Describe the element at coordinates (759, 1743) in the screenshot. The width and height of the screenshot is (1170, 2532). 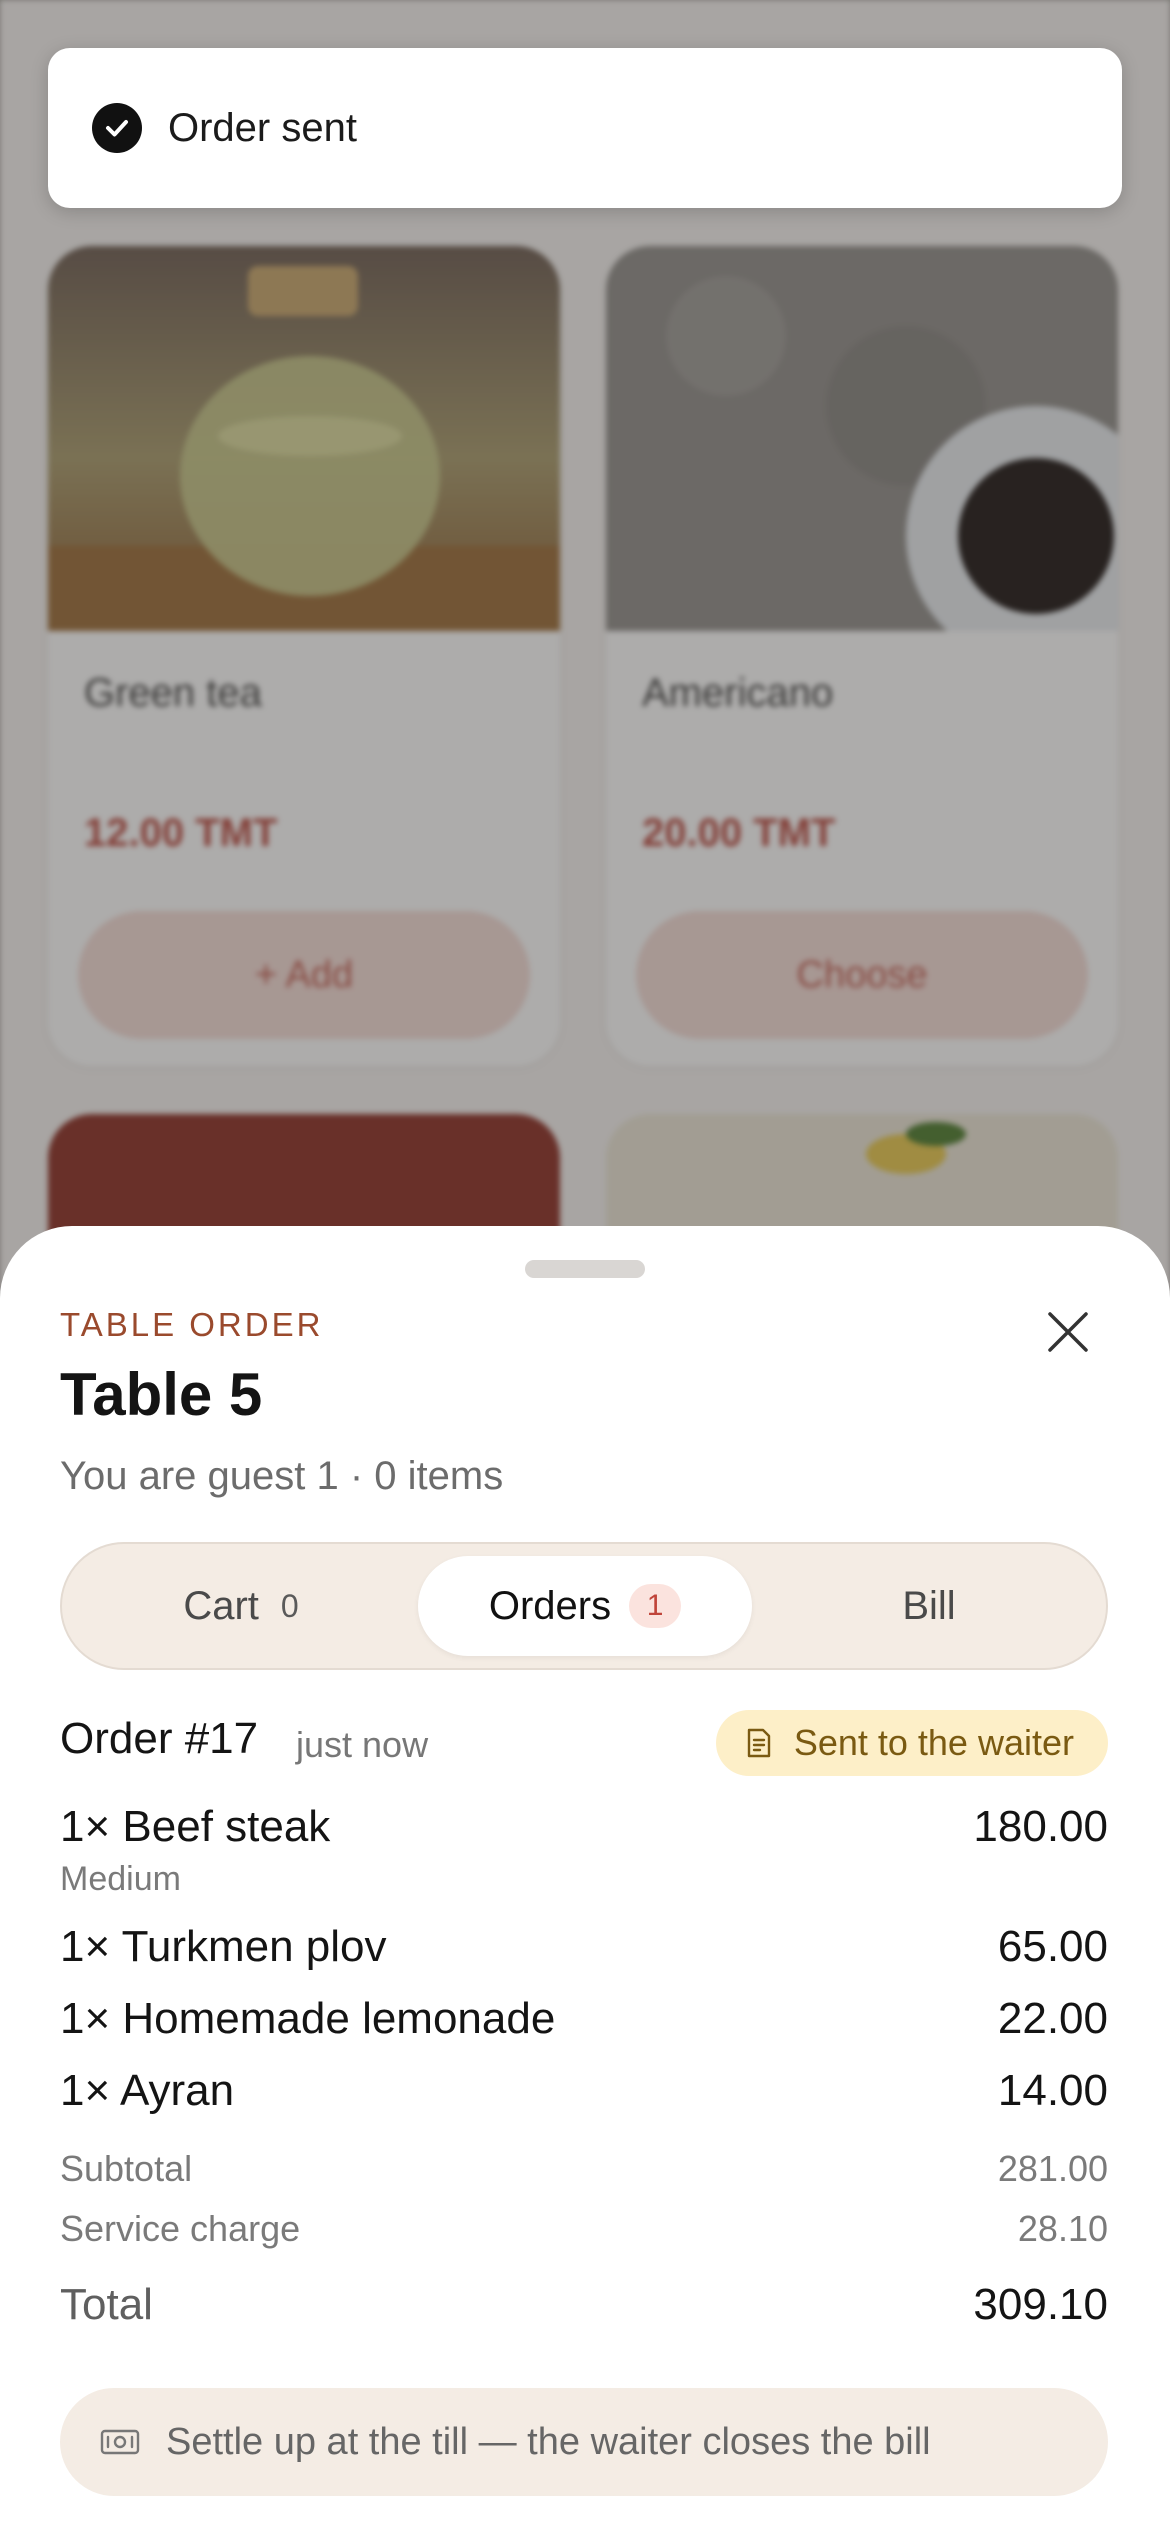
I see `receipt-icon` at that location.